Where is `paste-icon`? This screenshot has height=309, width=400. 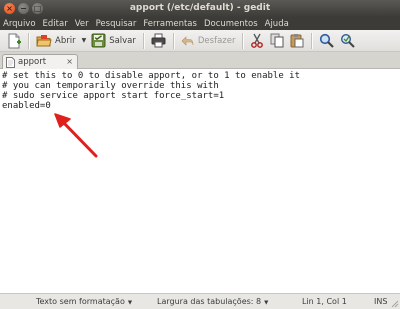
paste-icon is located at coordinates (297, 41).